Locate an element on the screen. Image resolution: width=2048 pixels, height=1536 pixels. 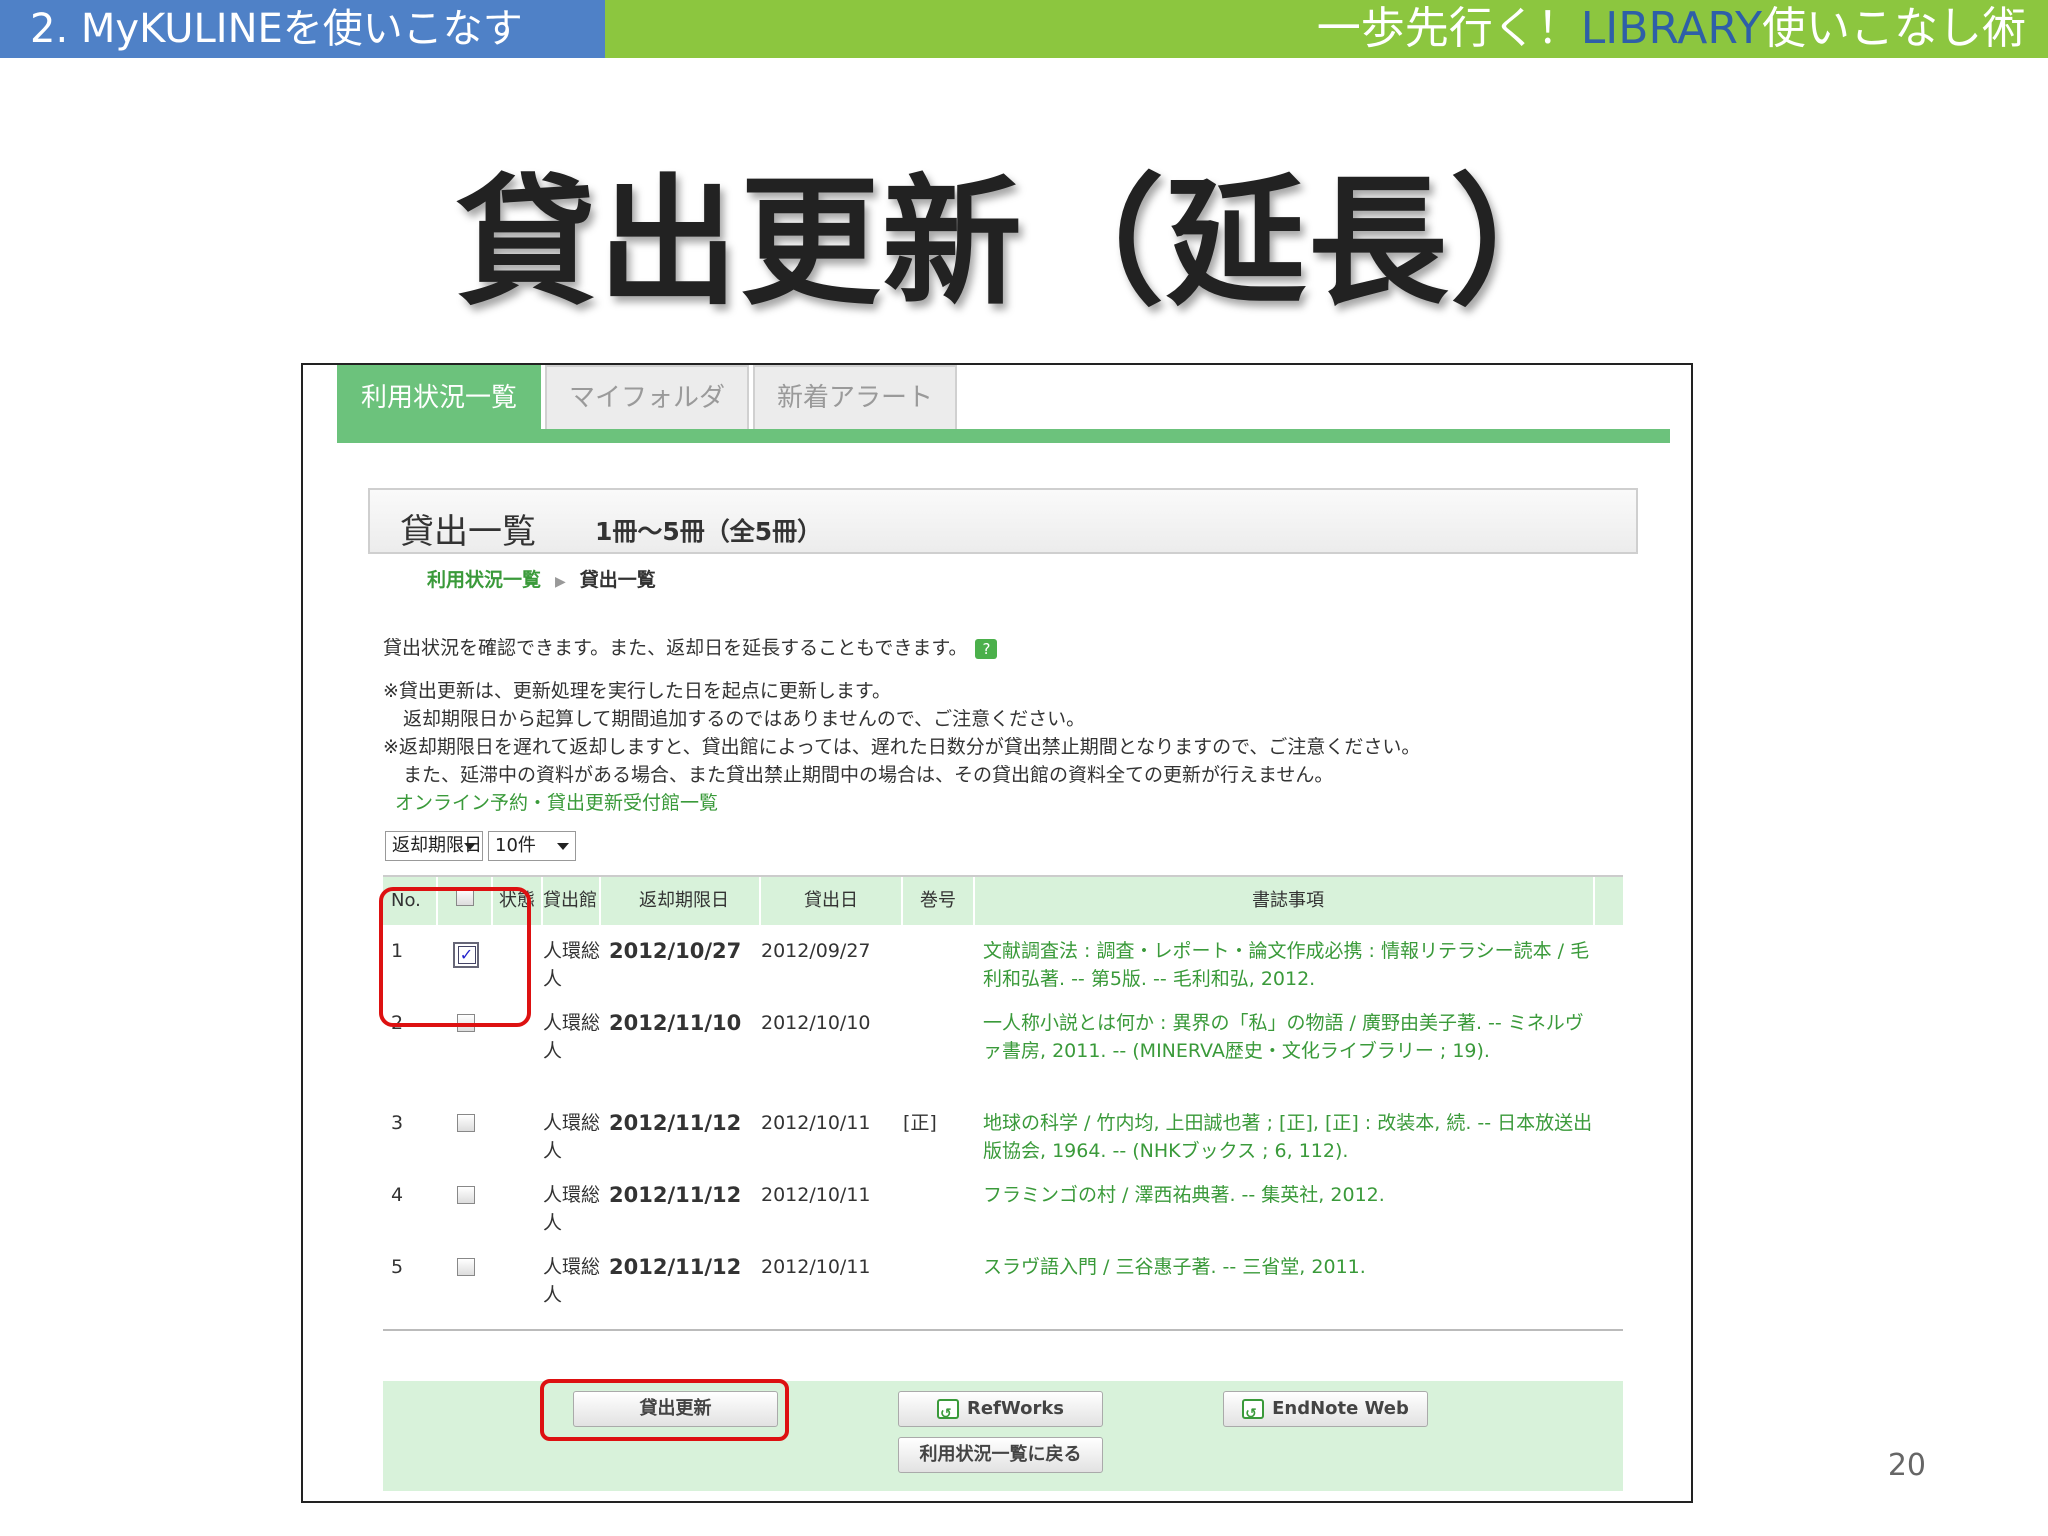
sort-select: 返却期限日 is located at coordinates (434, 846).